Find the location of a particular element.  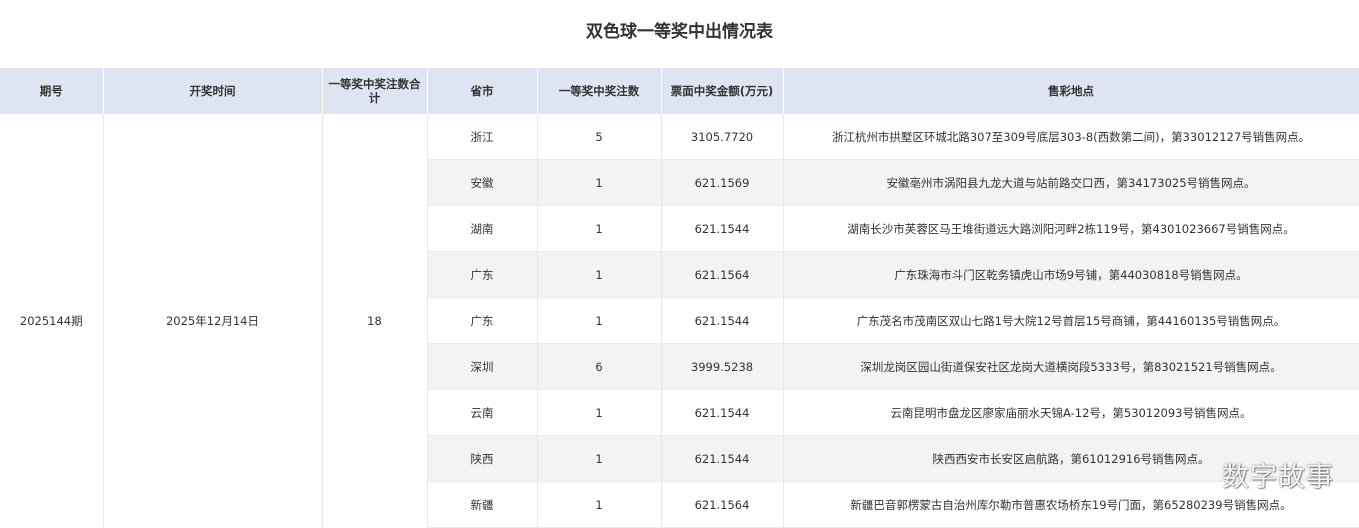

province-cell: 浙江 is located at coordinates (482, 137).